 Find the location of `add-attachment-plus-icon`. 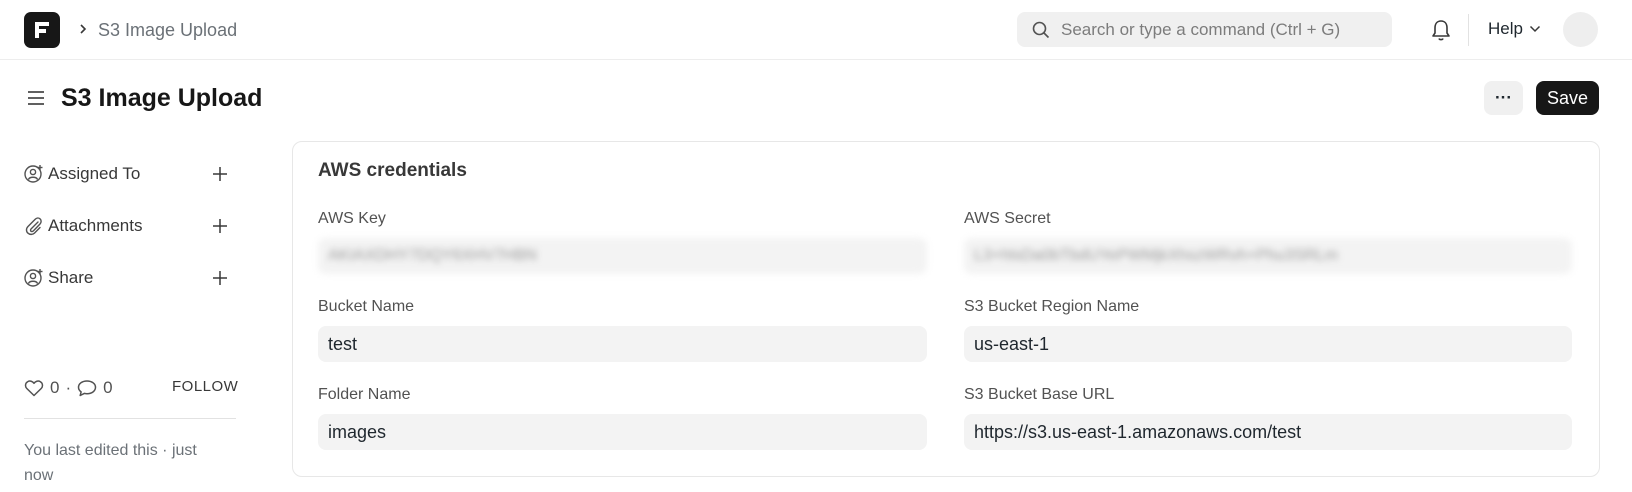

add-attachment-plus-icon is located at coordinates (220, 226).